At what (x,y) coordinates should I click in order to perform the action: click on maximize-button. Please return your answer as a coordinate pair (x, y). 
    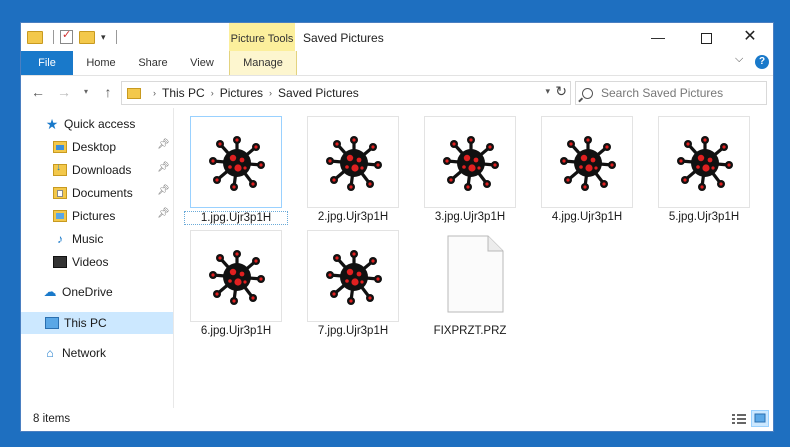
    Looking at the image, I should click on (706, 37).